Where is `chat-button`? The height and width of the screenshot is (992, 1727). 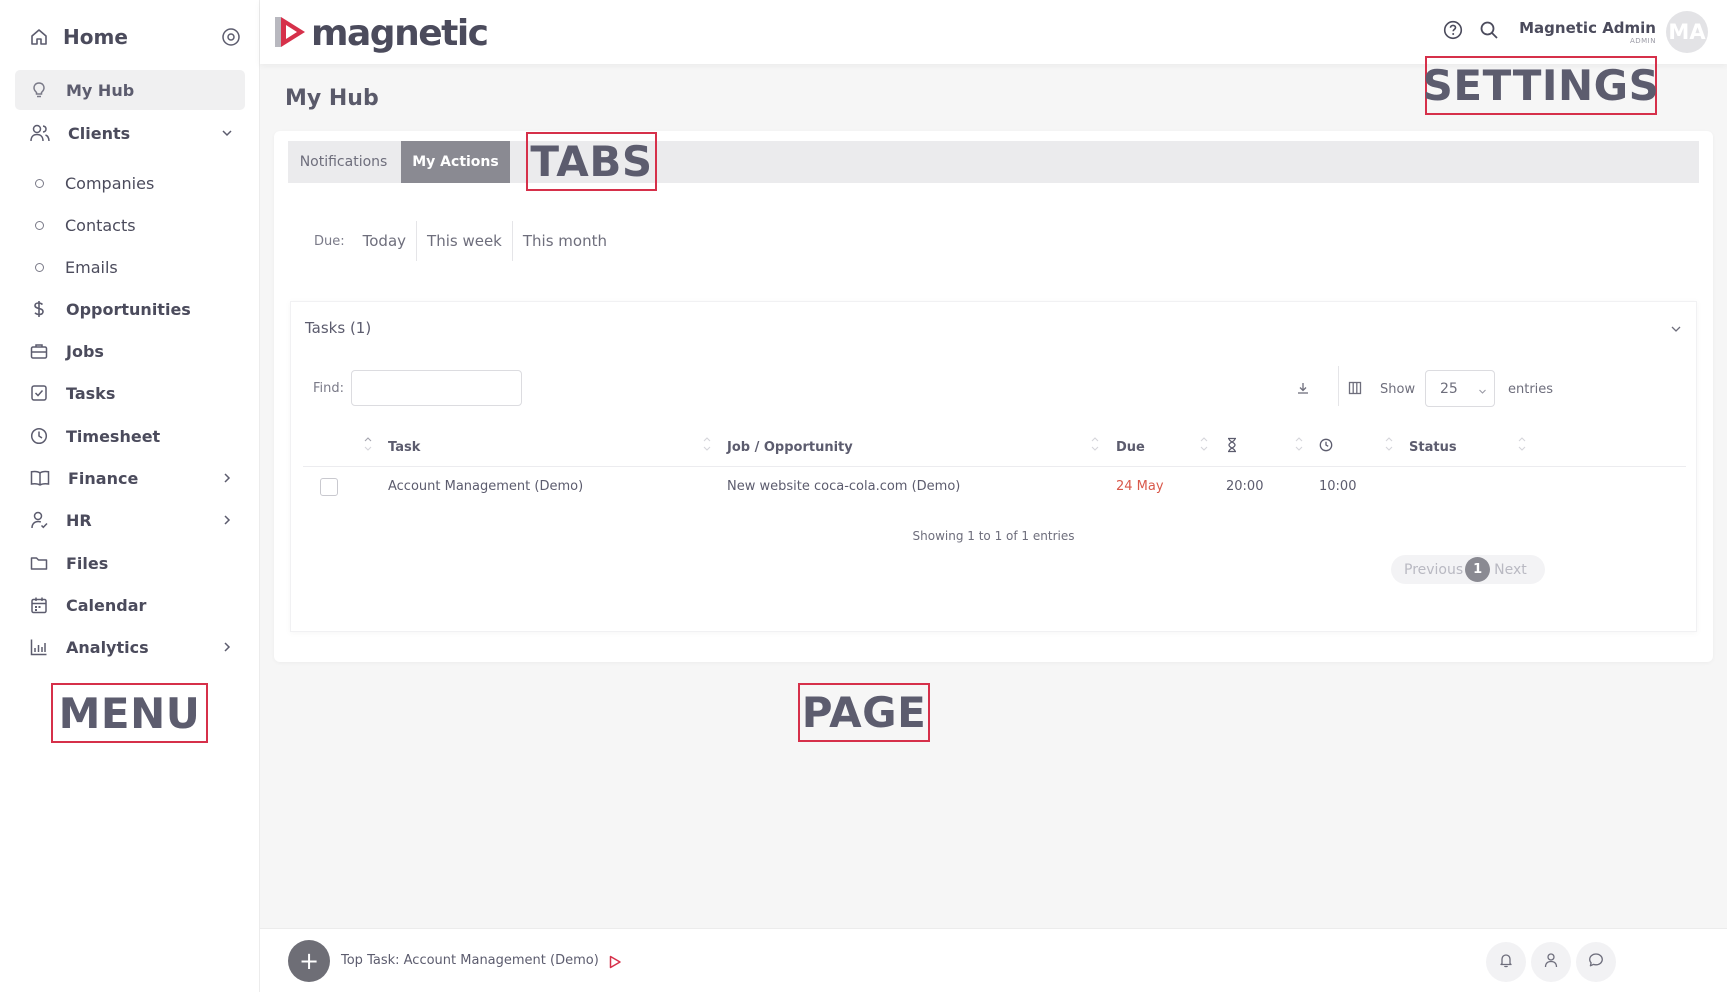
chat-button is located at coordinates (1596, 962).